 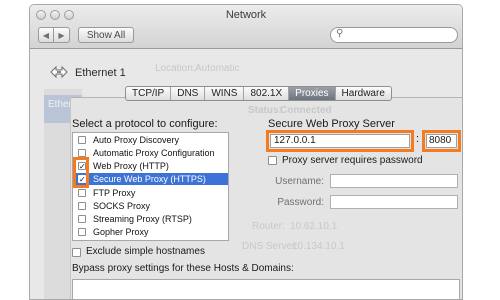 What do you see at coordinates (59, 72) in the screenshot?
I see `ethernet-icon` at bounding box center [59, 72].